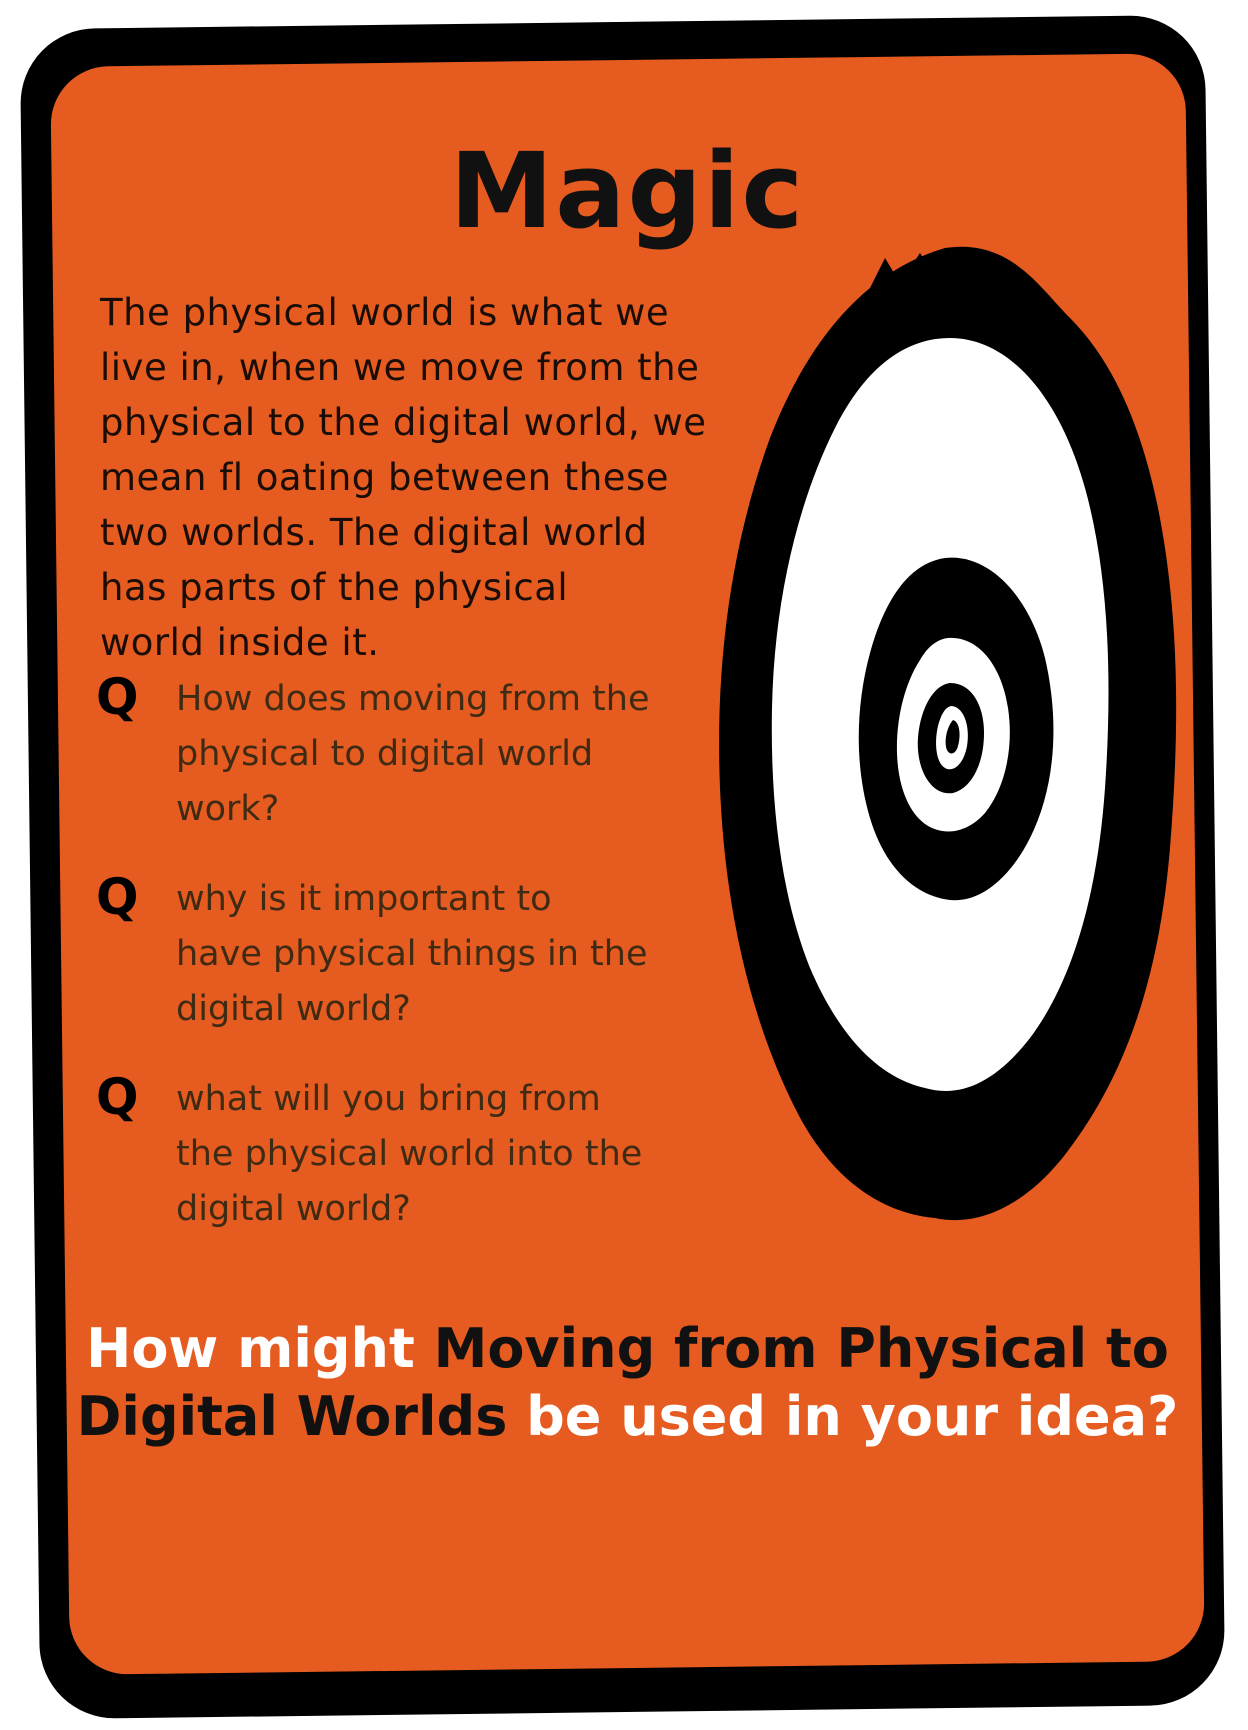  What do you see at coordinates (364, 899) in the screenshot?
I see `question-line: why is it important to` at bounding box center [364, 899].